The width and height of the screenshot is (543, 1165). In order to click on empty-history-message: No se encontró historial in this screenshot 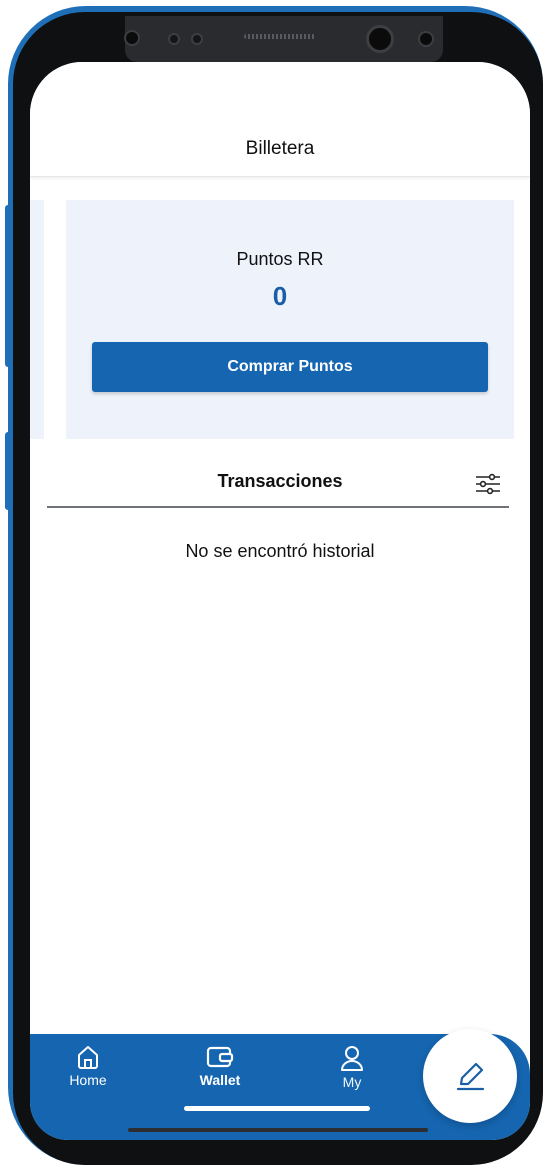, I will do `click(280, 551)`.